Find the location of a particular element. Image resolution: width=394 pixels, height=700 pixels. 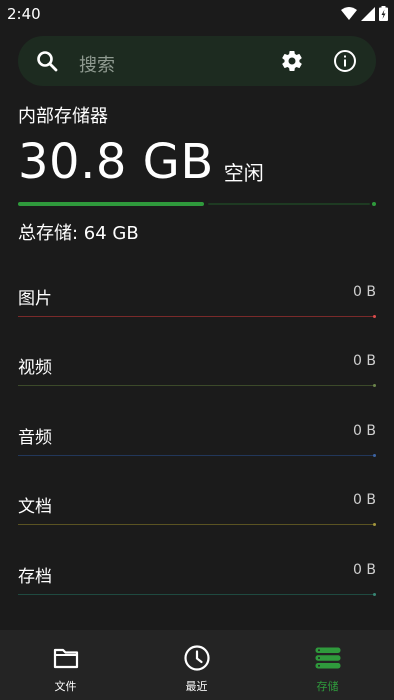

category-label: 音频 is located at coordinates (35, 438).